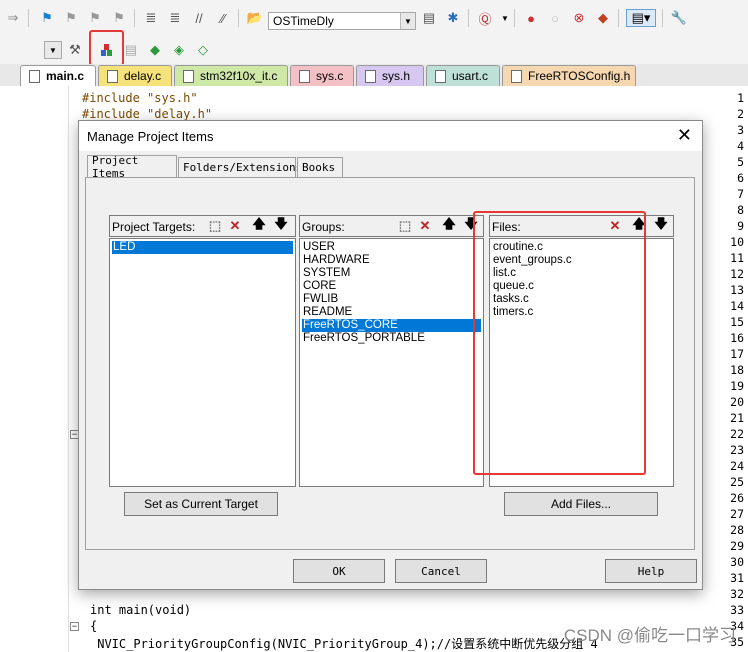  I want to click on line-number: 5, so click(740, 162).